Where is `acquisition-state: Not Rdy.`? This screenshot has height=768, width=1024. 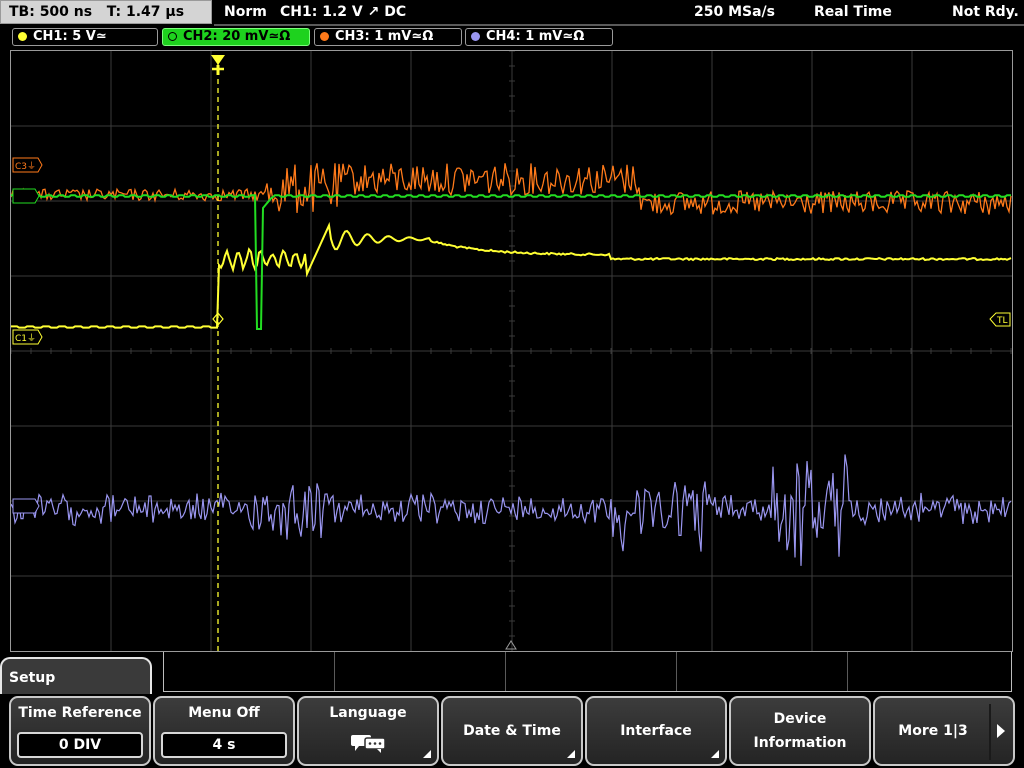
acquisition-state: Not Rdy. is located at coordinates (985, 12).